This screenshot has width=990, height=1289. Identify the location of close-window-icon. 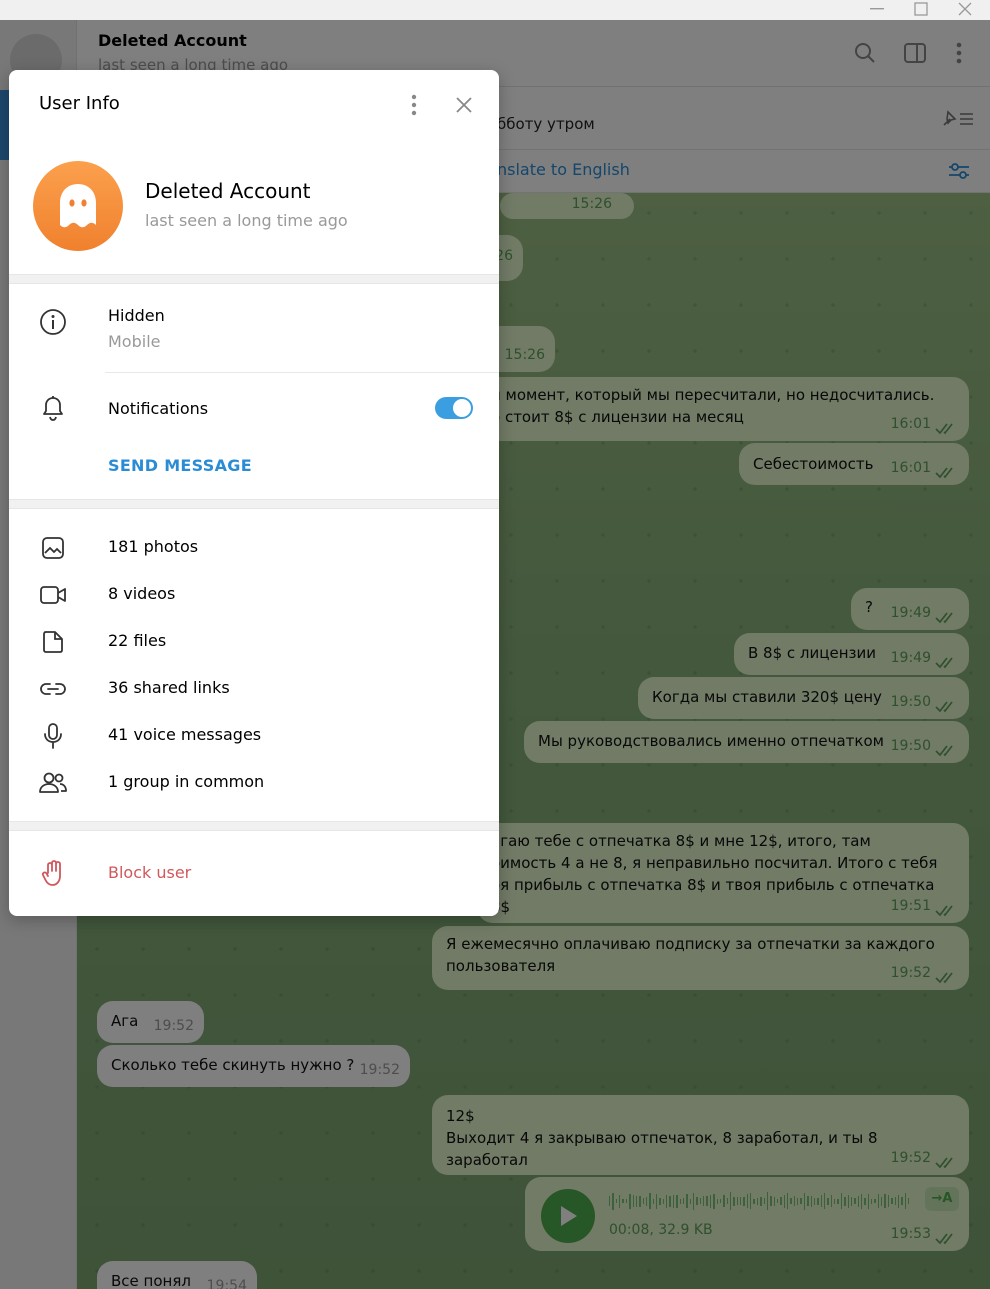
(965, 9).